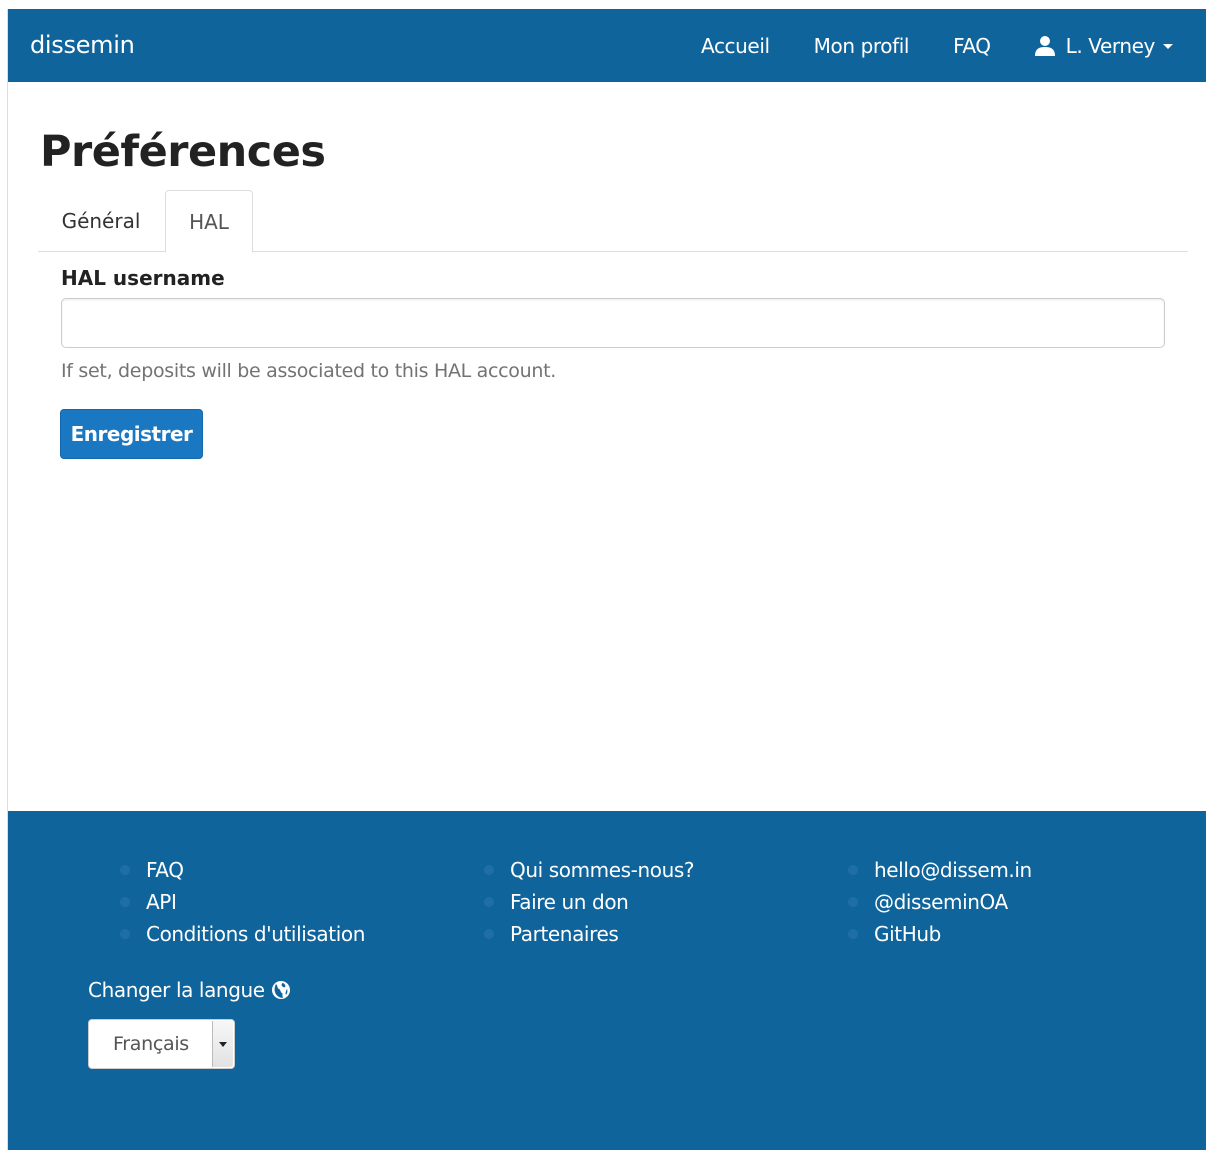 The height and width of the screenshot is (1150, 1206). What do you see at coordinates (143, 278) in the screenshot?
I see `hal-username-label: HAL username` at bounding box center [143, 278].